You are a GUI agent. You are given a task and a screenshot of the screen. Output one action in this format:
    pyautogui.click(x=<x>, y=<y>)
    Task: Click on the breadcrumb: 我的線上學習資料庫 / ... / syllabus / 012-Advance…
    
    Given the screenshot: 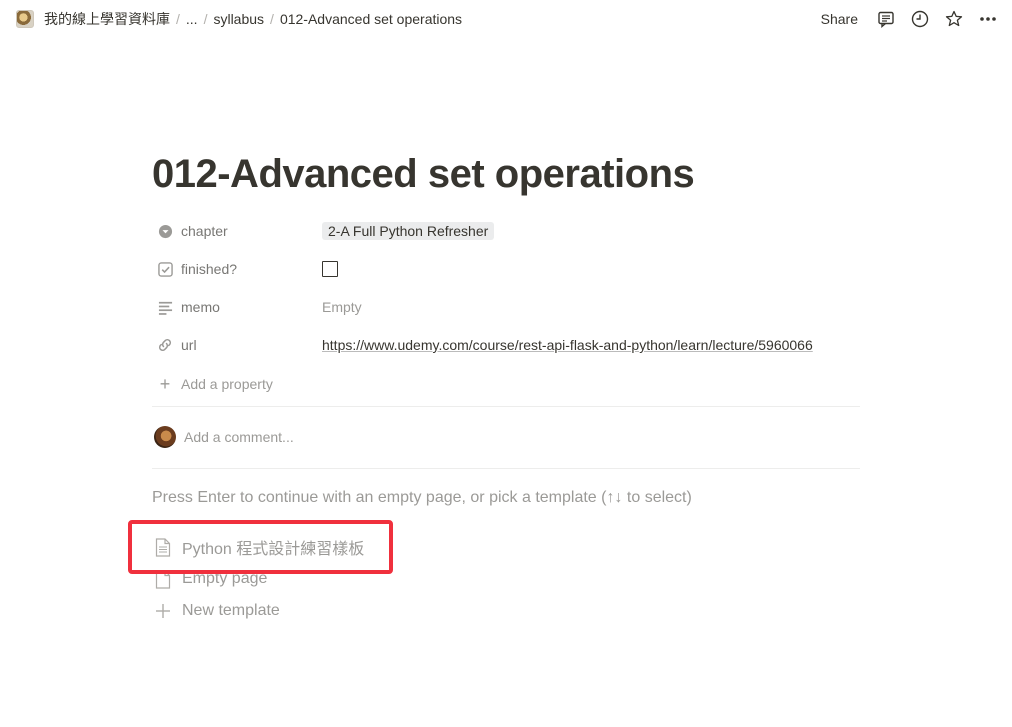 What is the action you would take?
    pyautogui.click(x=241, y=19)
    